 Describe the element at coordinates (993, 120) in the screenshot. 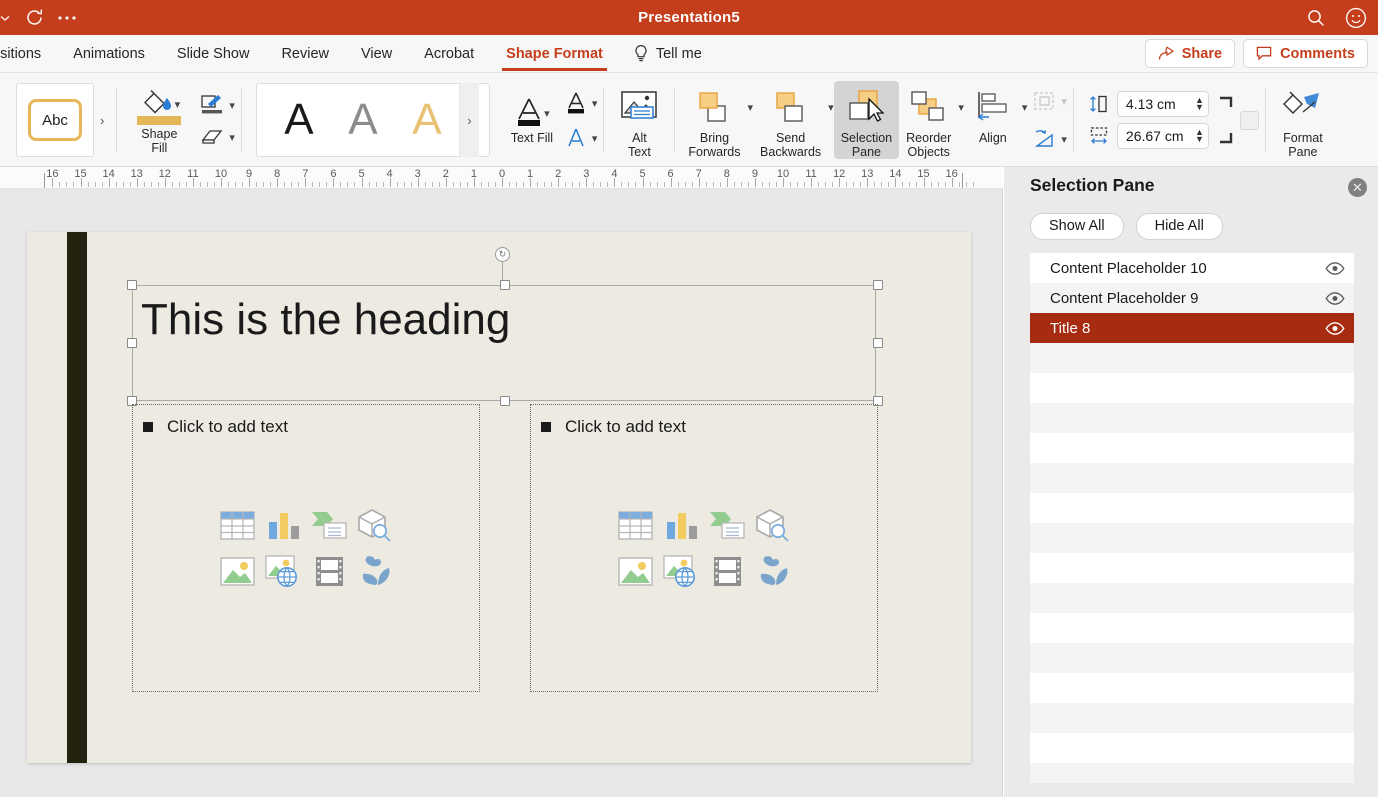

I see `align-button: Align` at that location.